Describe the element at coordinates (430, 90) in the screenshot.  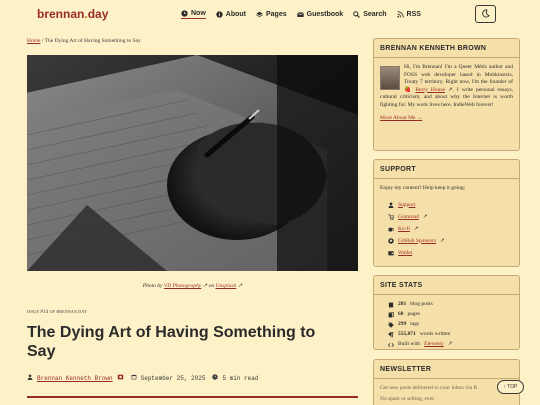
I see `berry-house-link: Berry House` at that location.